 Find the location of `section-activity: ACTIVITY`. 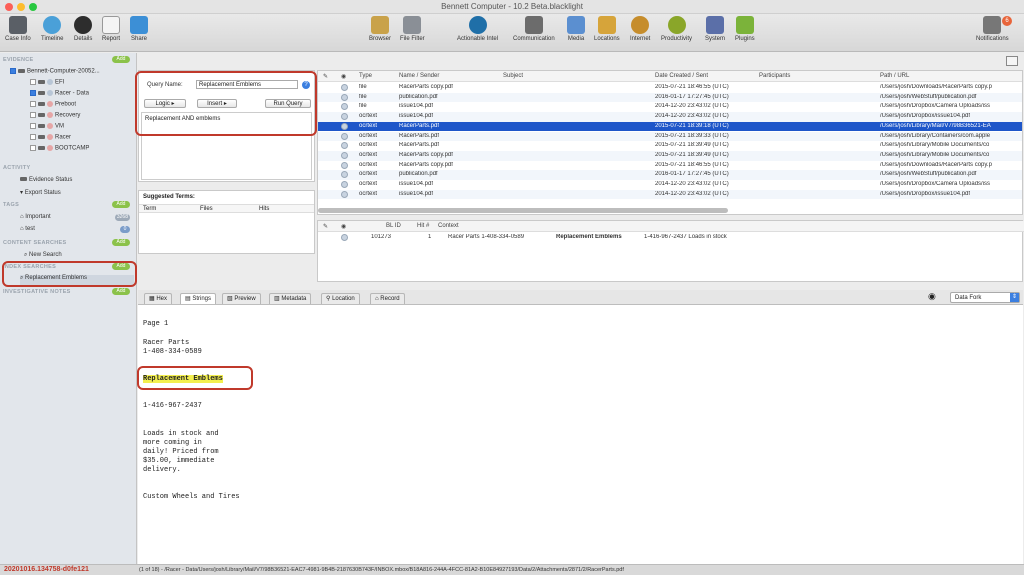

section-activity: ACTIVITY is located at coordinates (17, 168).